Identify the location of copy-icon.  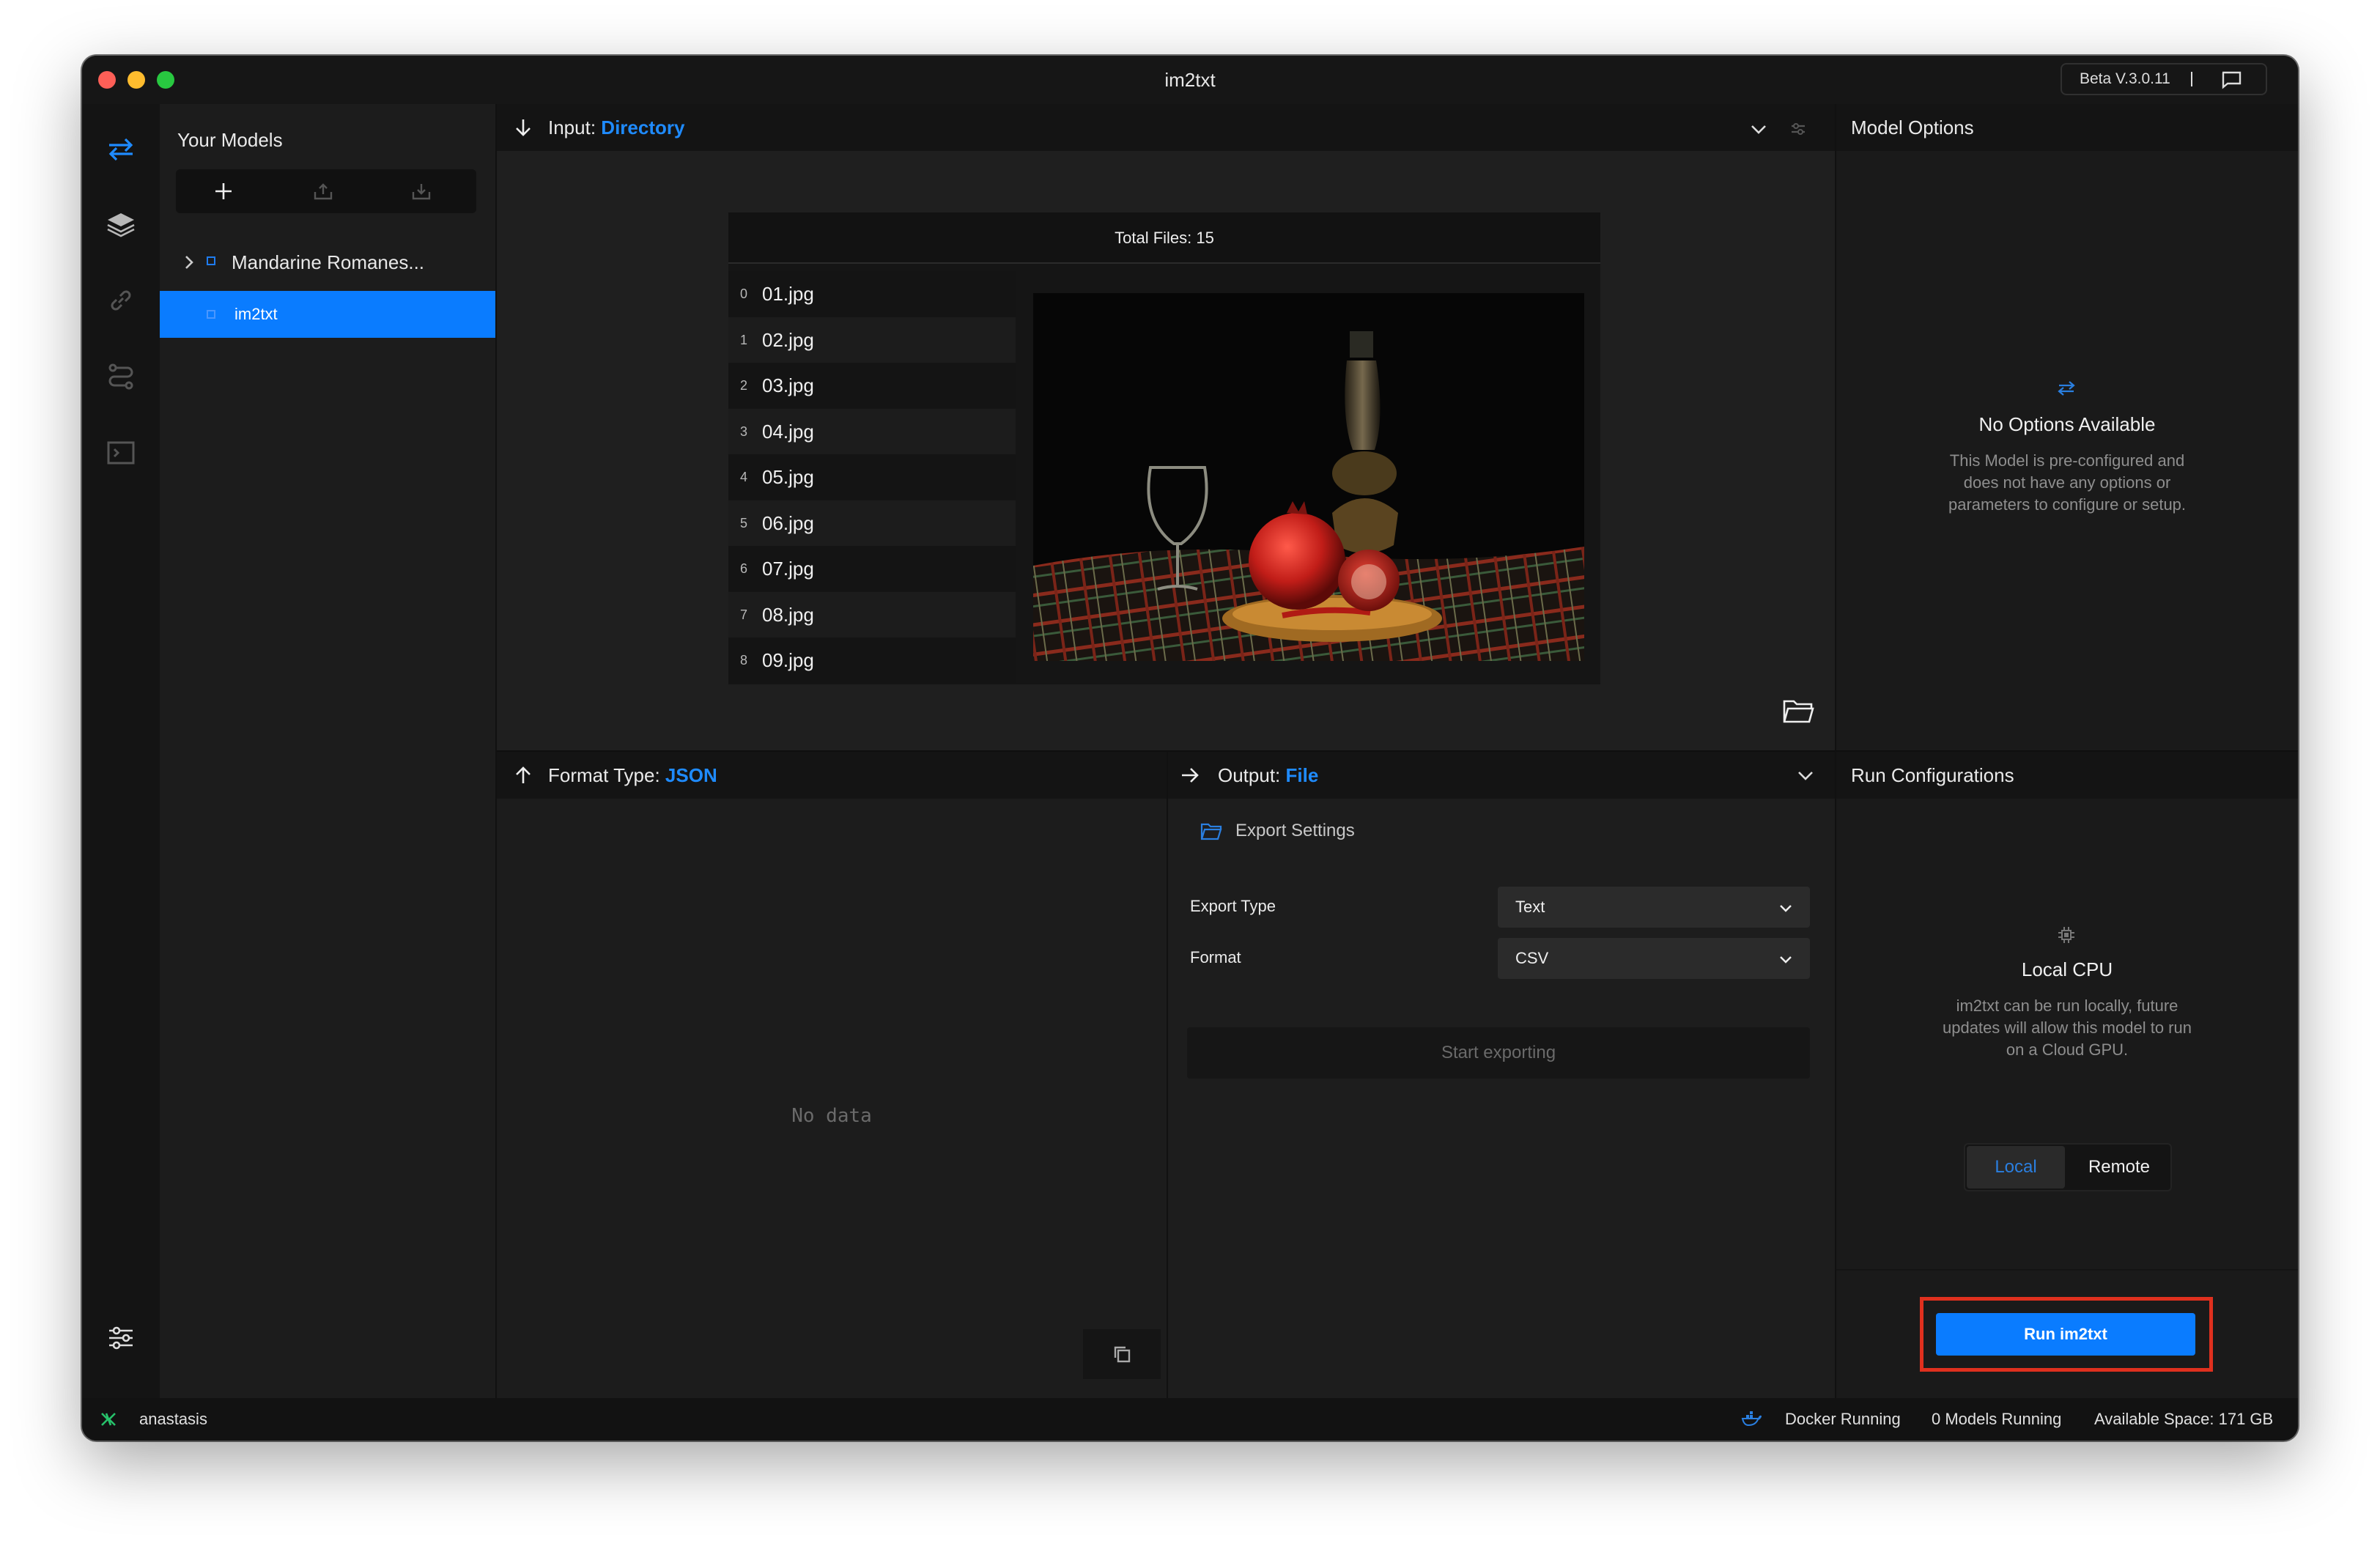
(1122, 1355).